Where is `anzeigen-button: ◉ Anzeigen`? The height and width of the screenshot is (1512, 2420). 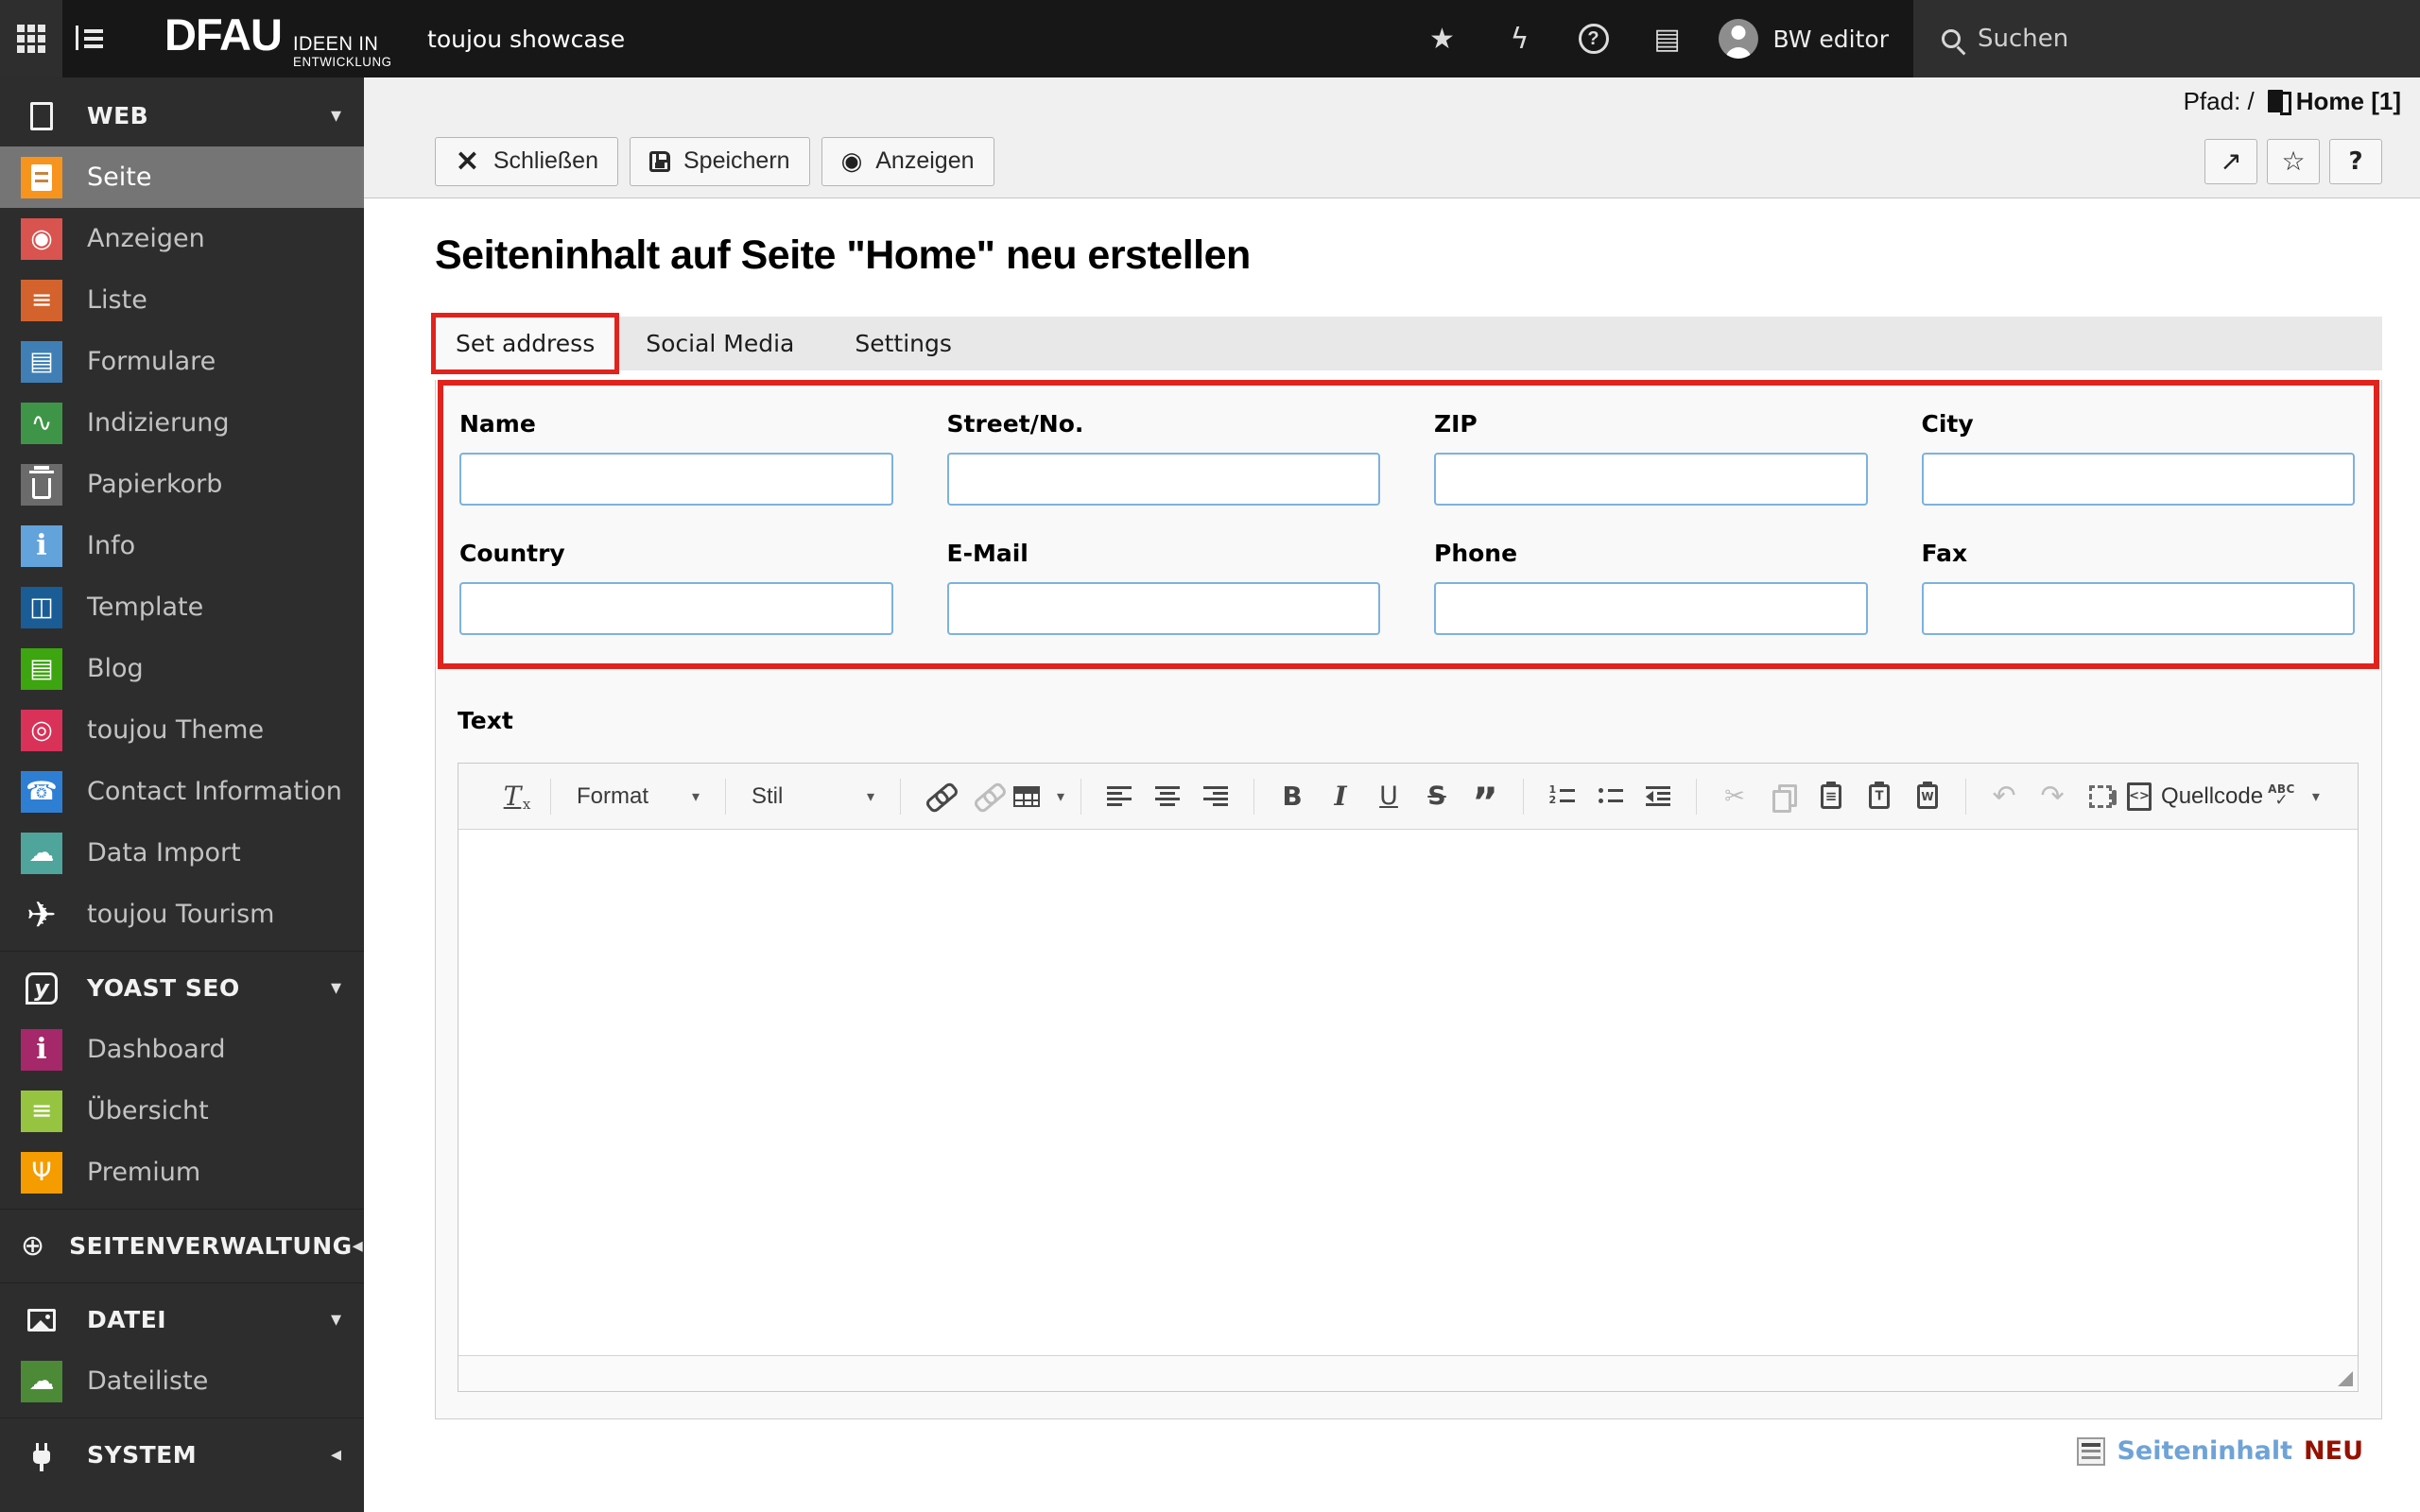
anzeigen-button: ◉ Anzeigen is located at coordinates (907, 161).